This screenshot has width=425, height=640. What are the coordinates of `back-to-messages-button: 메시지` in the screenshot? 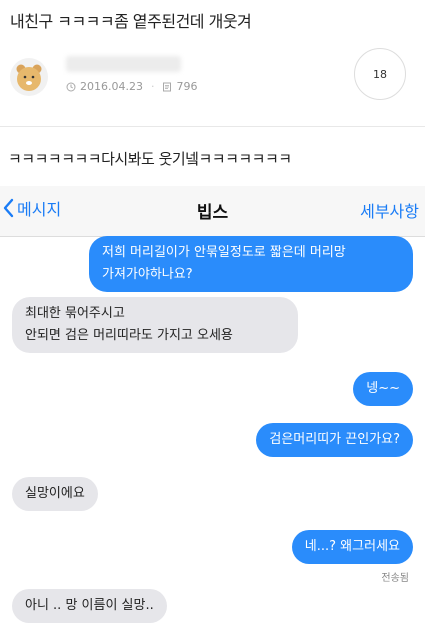 It's located at (31, 208).